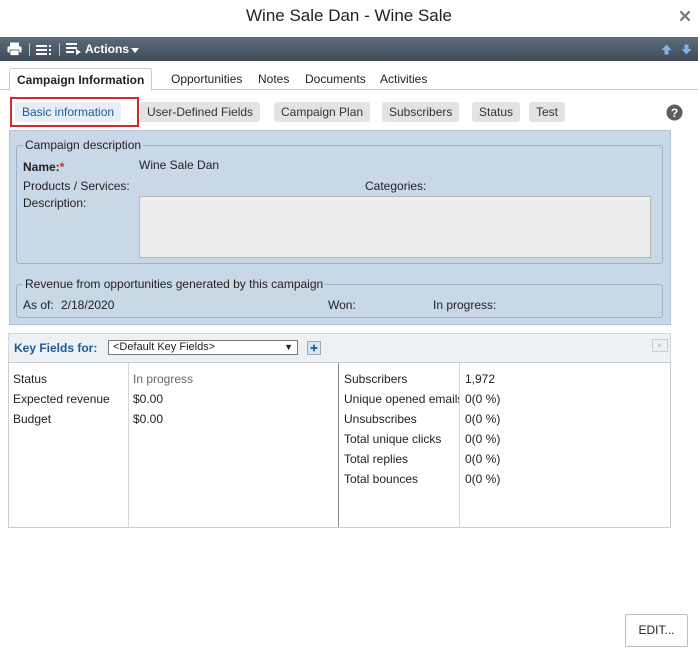 This screenshot has height=654, width=698. What do you see at coordinates (76, 186) in the screenshot?
I see `products-services-label: Products / Services:` at bounding box center [76, 186].